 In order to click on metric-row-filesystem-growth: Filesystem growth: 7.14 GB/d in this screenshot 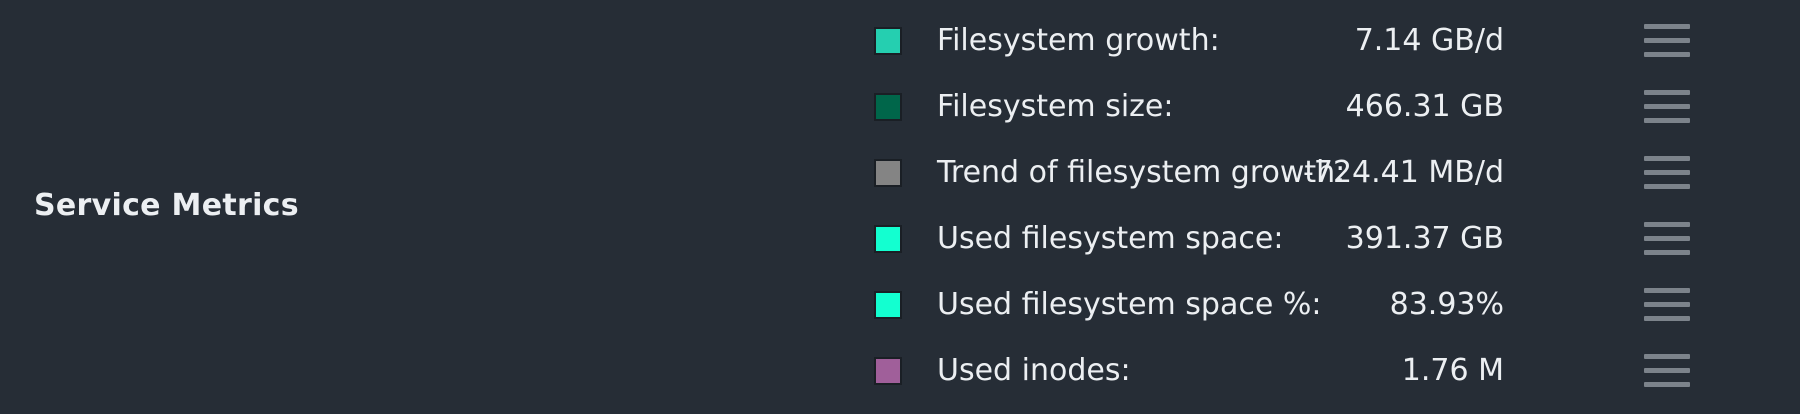, I will do `click(1284, 41)`.